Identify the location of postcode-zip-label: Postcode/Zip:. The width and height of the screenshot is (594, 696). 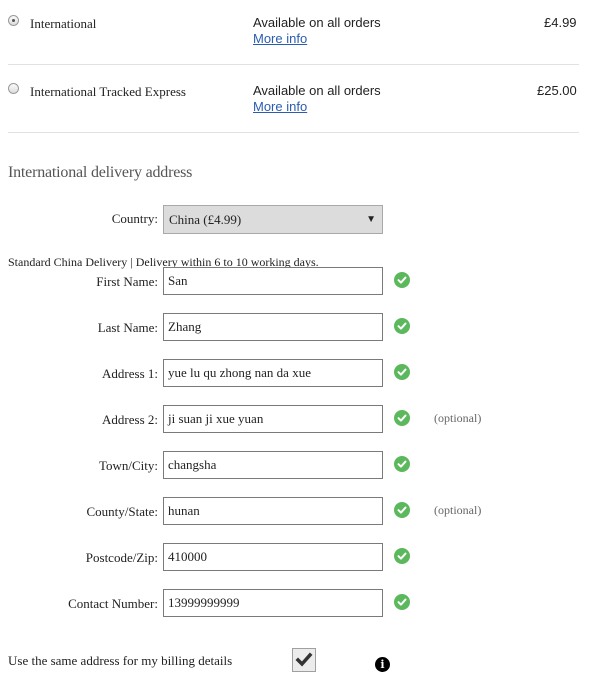
(121, 557).